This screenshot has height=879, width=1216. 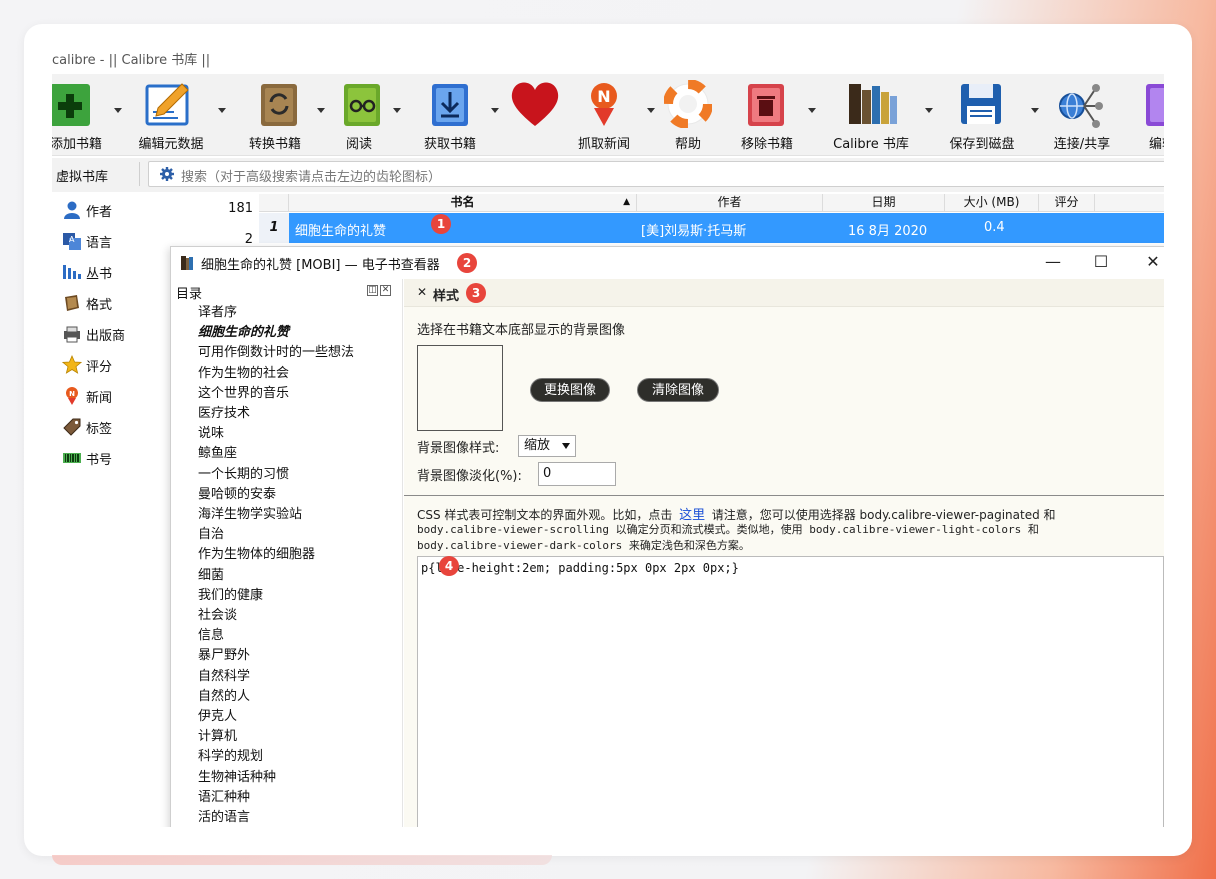 What do you see at coordinates (237, 775) in the screenshot?
I see `toc-item: 生物神话种种` at bounding box center [237, 775].